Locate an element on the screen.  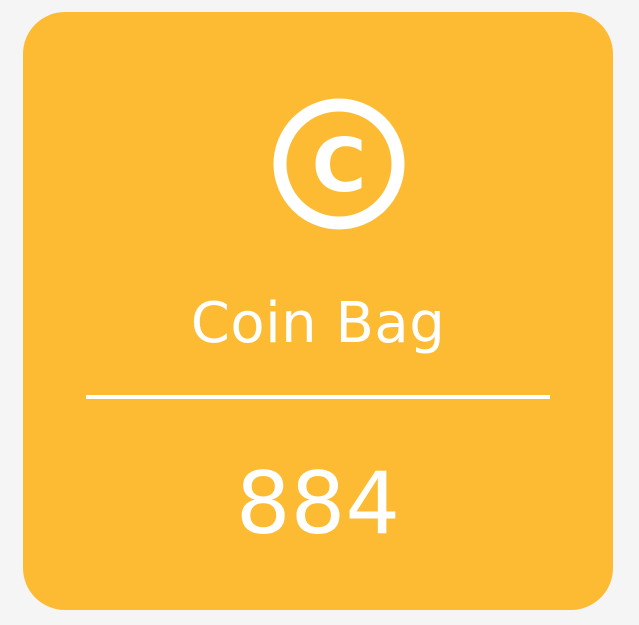
card-title: Coin Bag is located at coordinates (318, 323).